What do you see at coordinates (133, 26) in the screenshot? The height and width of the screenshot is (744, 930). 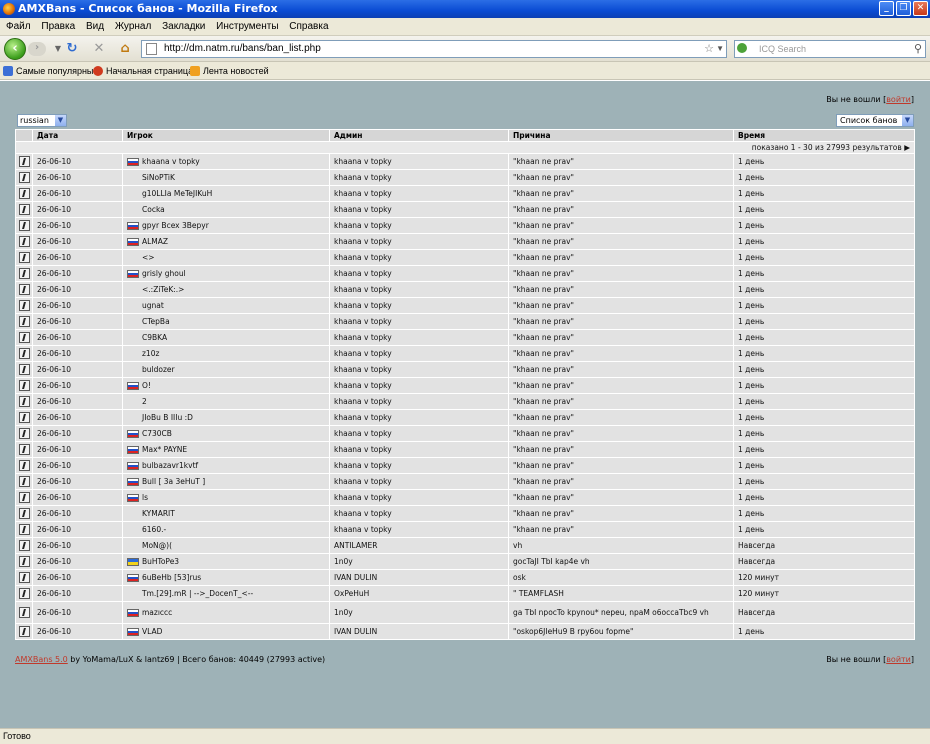 I see `menu-history: Журнал` at bounding box center [133, 26].